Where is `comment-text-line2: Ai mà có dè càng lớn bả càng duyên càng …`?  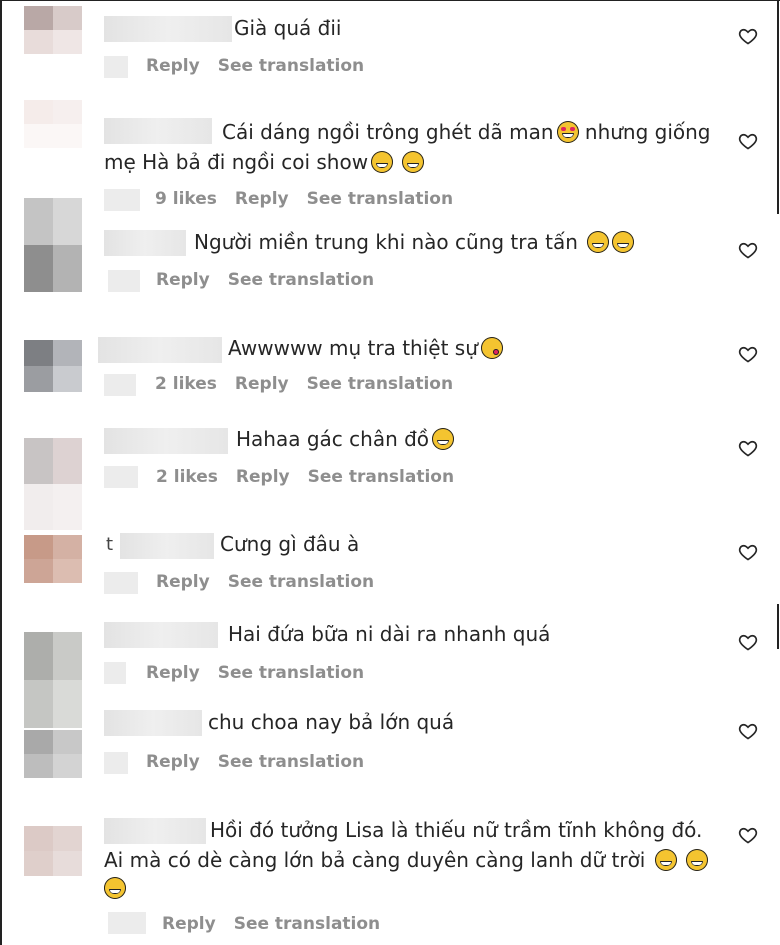
comment-text-line2: Ai mà có dè càng lớn bả càng duyên càng … is located at coordinates (406, 860).